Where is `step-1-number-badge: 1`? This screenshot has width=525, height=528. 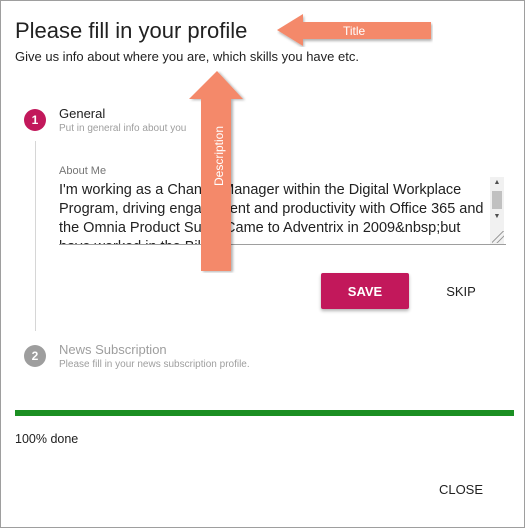 step-1-number-badge: 1 is located at coordinates (35, 120).